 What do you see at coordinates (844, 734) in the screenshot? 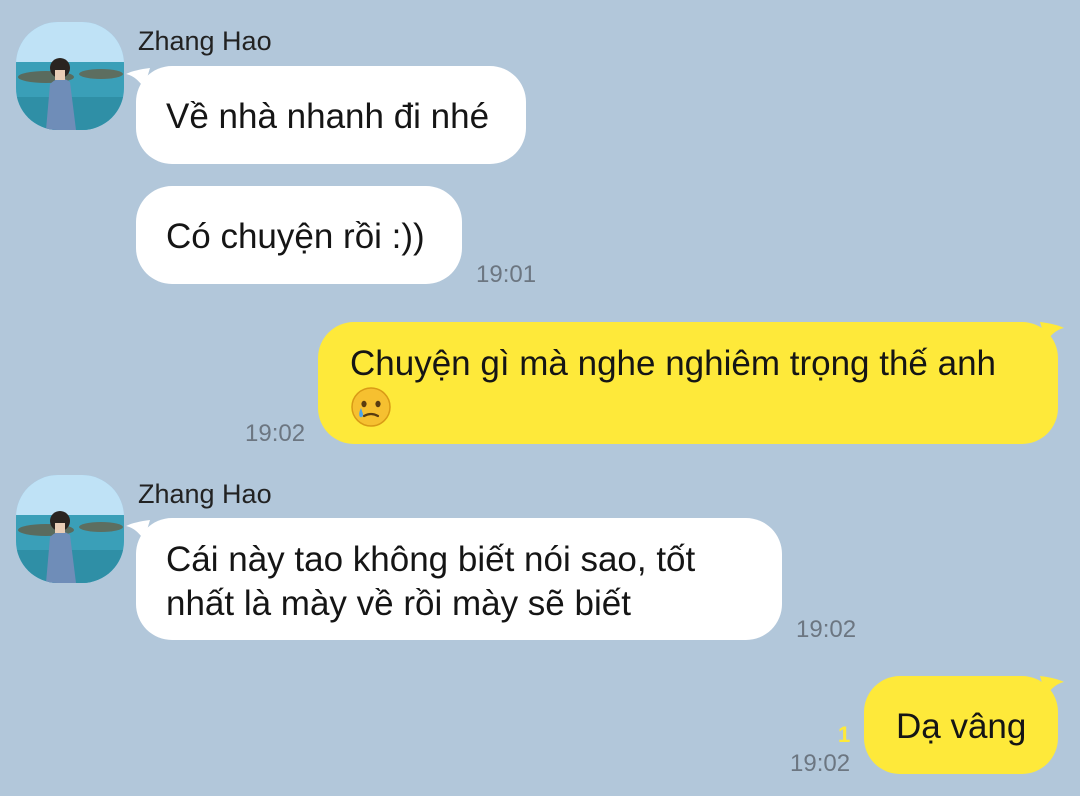
I see `unread-count: 1` at bounding box center [844, 734].